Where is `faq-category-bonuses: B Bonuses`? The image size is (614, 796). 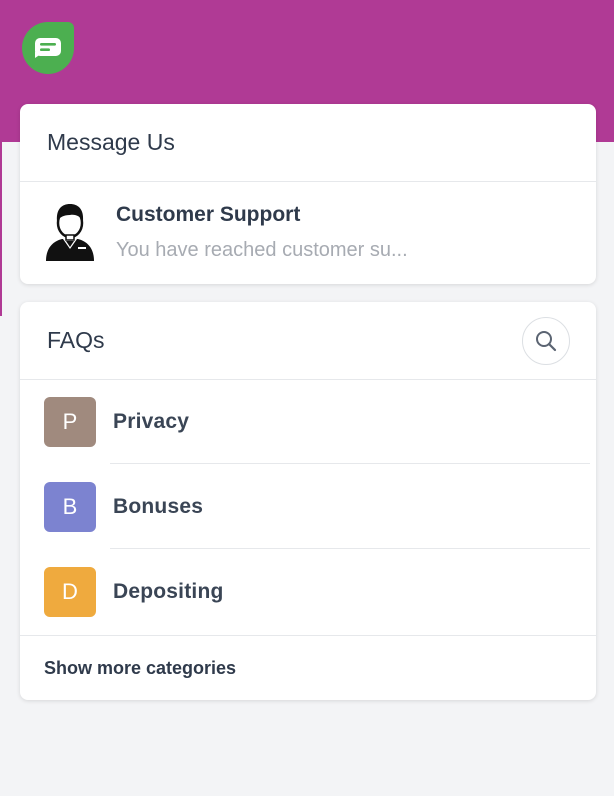 faq-category-bonuses: B Bonuses is located at coordinates (308, 506).